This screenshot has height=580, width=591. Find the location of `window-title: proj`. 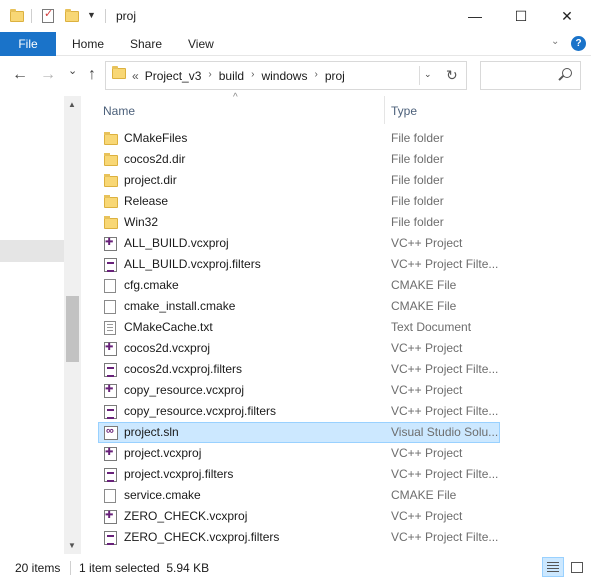

window-title: proj is located at coordinates (126, 16).